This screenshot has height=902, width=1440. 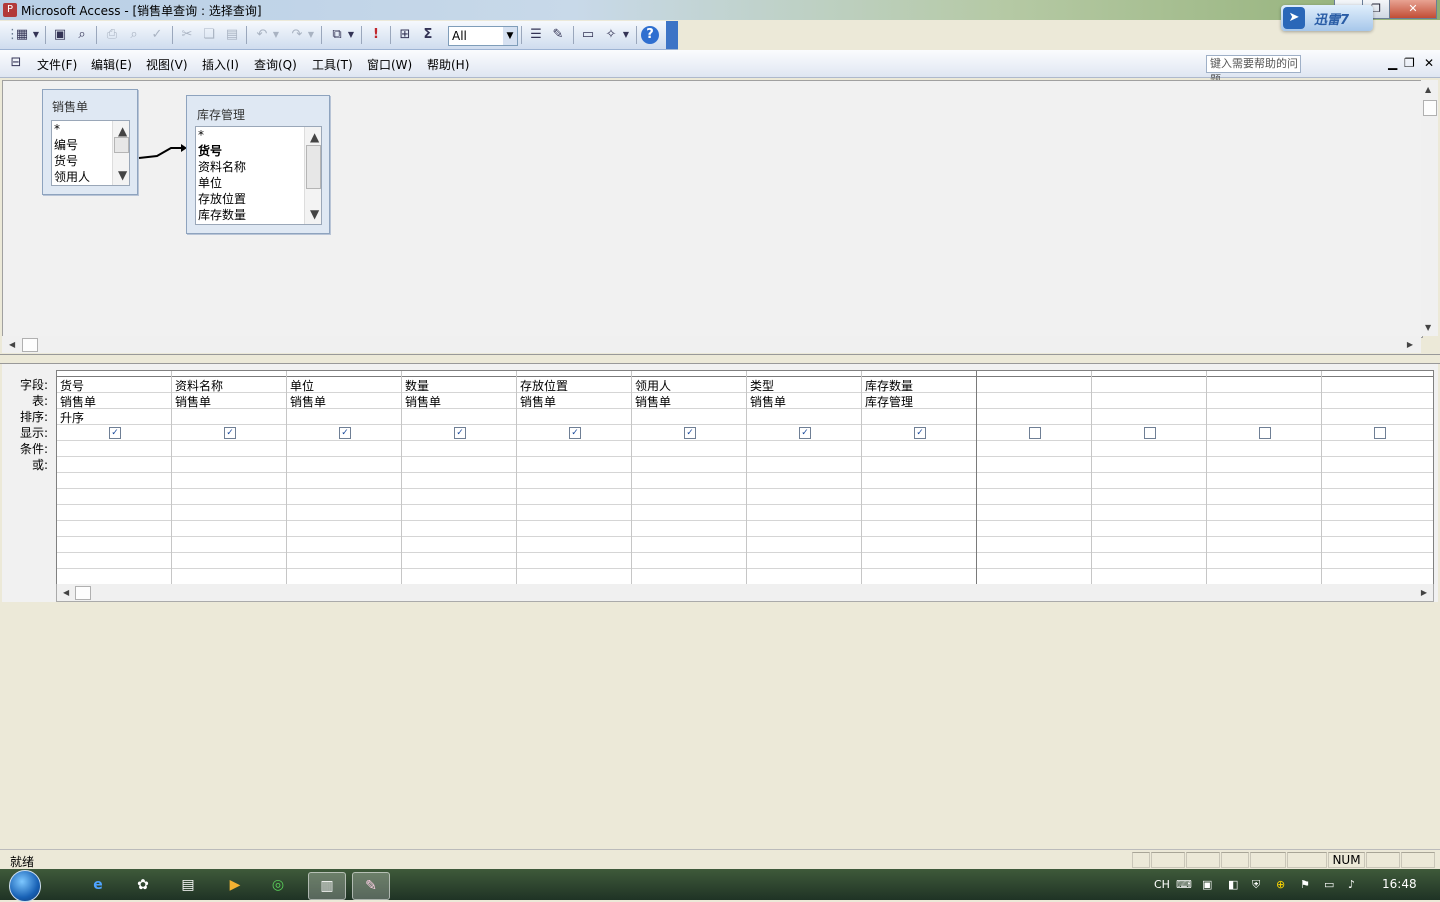 What do you see at coordinates (57, 64) in the screenshot?
I see `menu-file: 文件(F)` at bounding box center [57, 64].